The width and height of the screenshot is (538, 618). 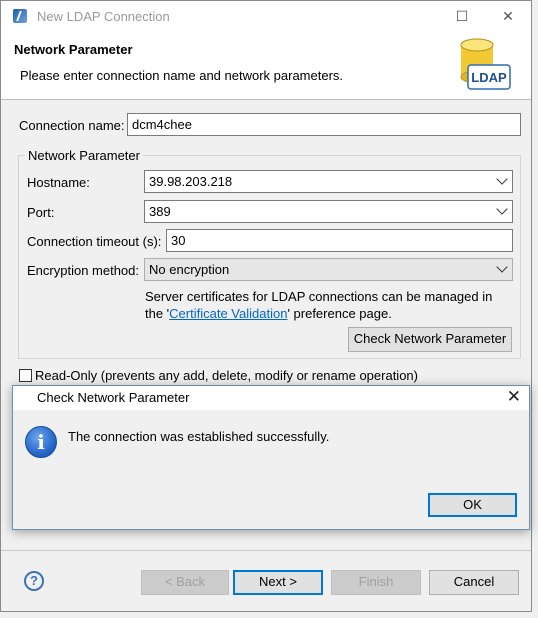 I want to click on cancel-button: Cancel, so click(x=474, y=582).